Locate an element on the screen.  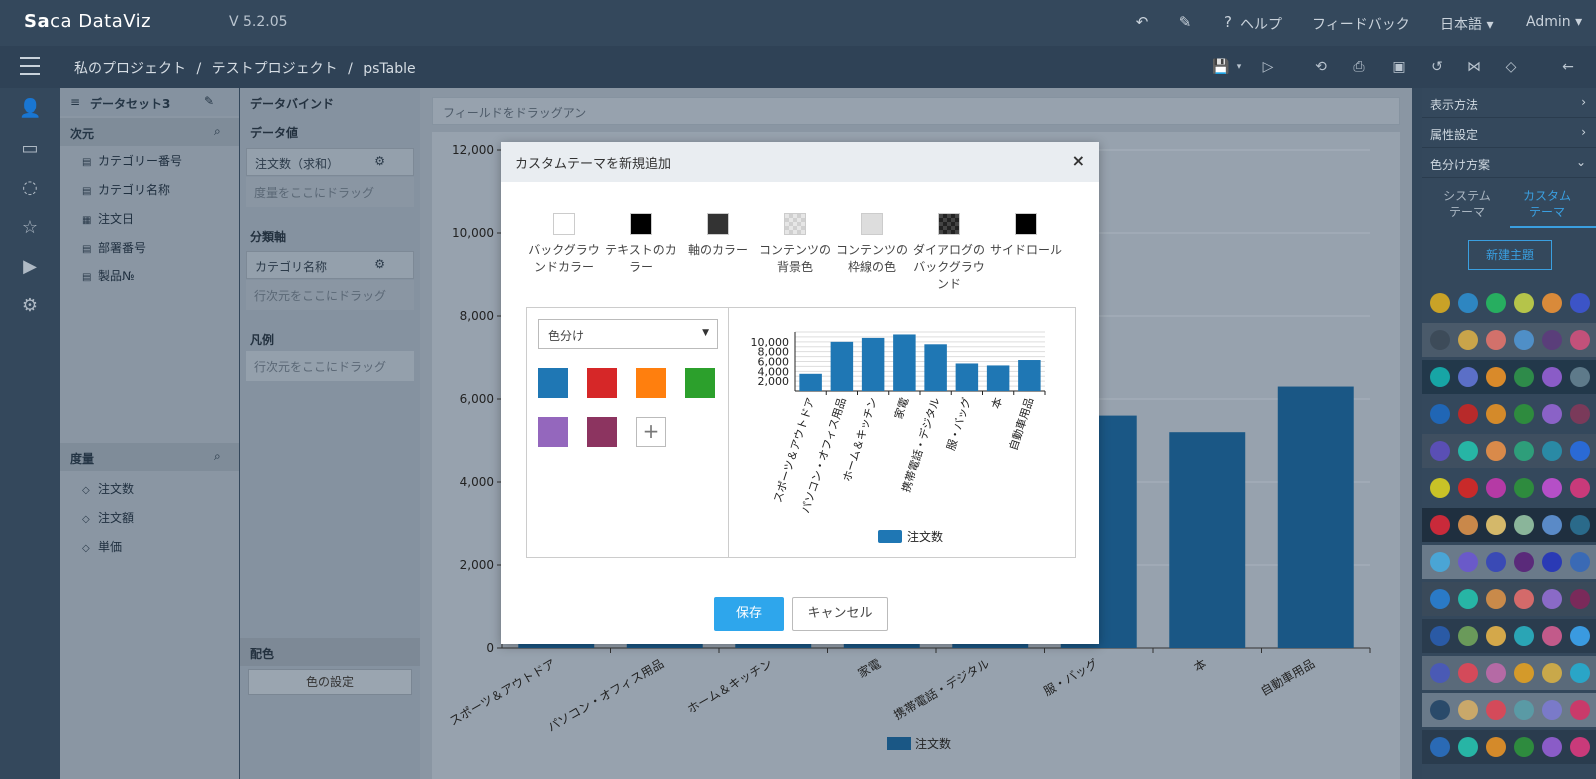
axis-field: カテゴリ名称 ⚙ is located at coordinates (330, 265).